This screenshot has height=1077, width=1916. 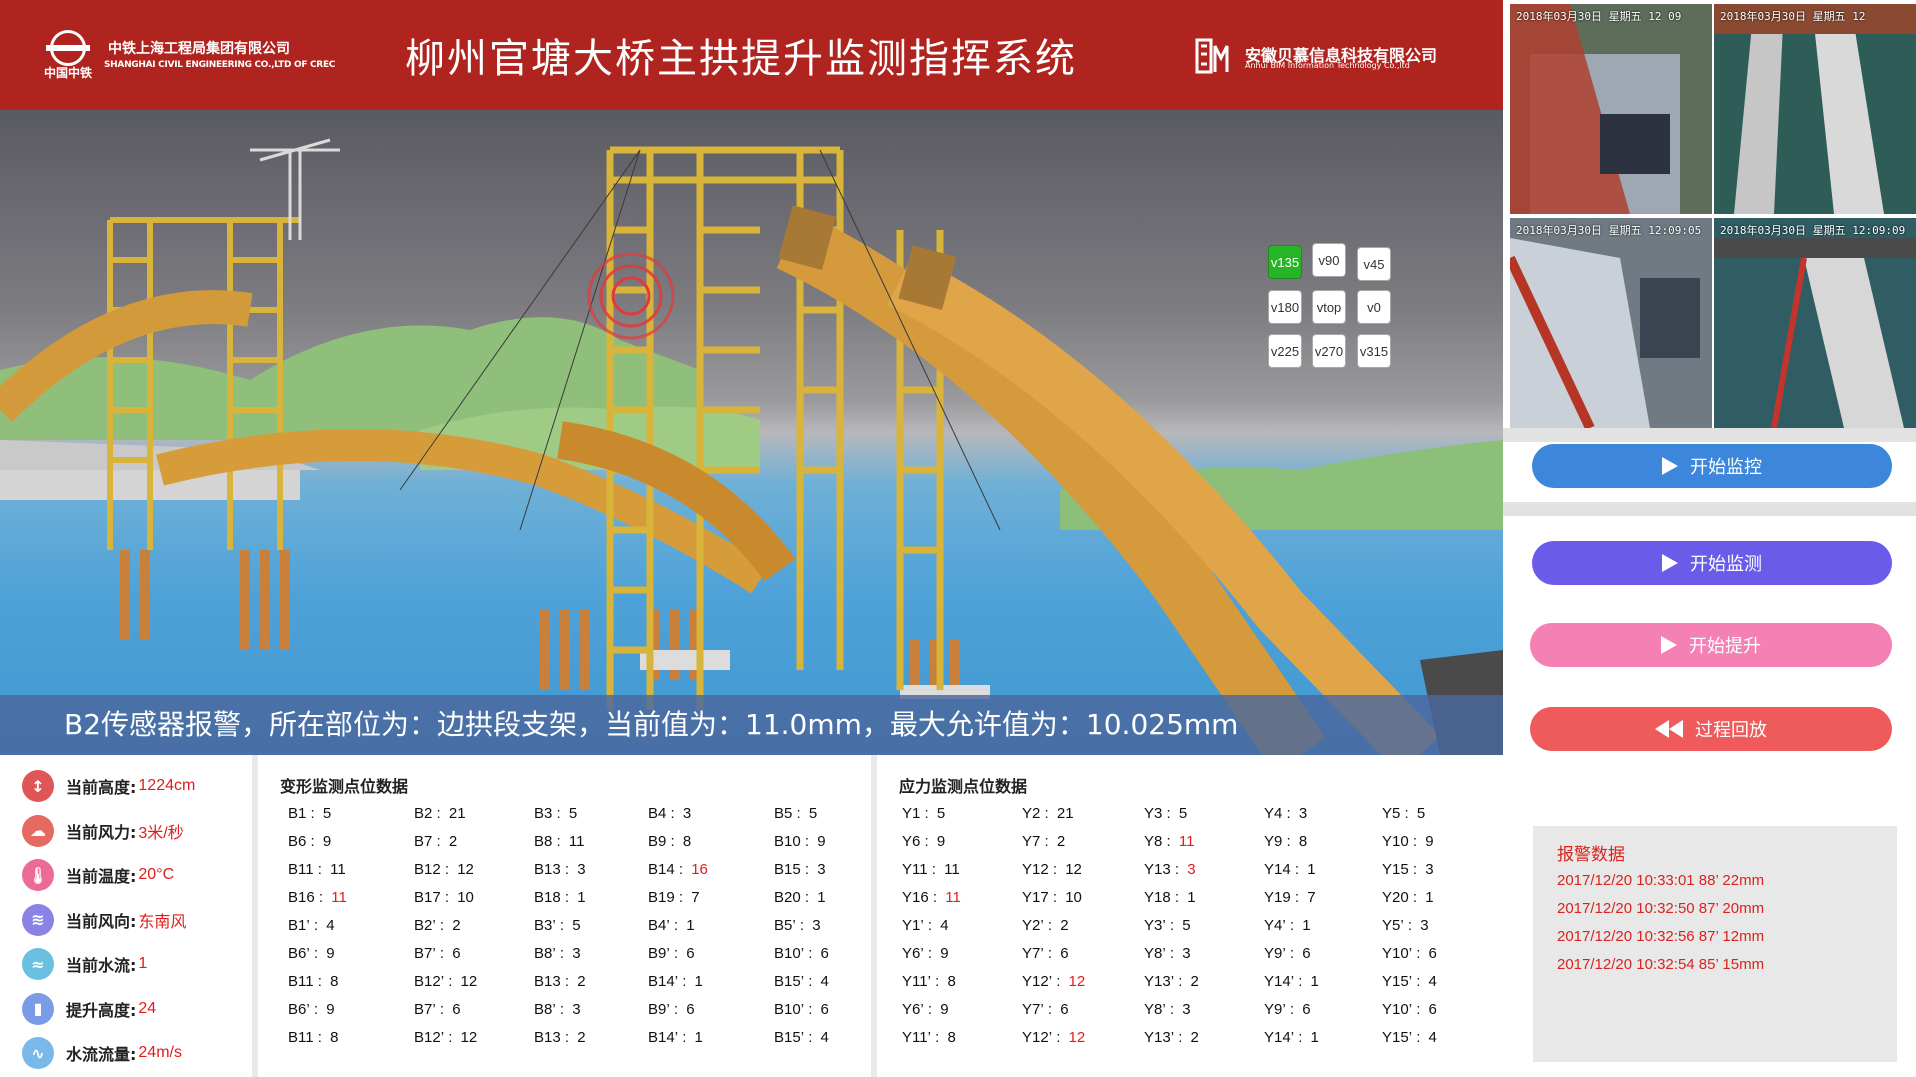 I want to click on point-name: B4’, so click(x=659, y=925).